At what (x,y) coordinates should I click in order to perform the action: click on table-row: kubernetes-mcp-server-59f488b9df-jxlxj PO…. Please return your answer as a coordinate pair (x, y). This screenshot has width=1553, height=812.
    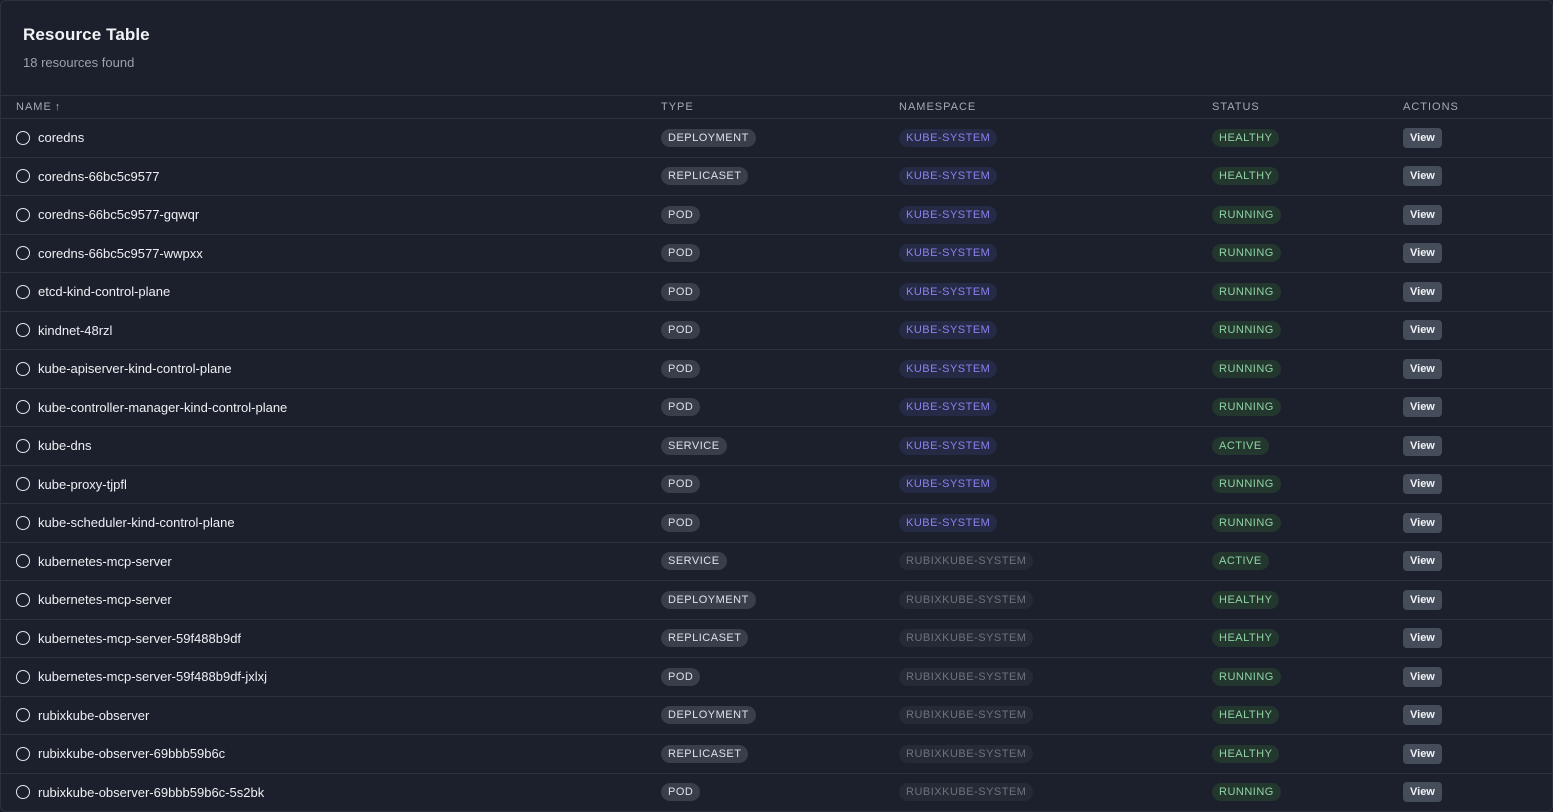
    Looking at the image, I should click on (776, 677).